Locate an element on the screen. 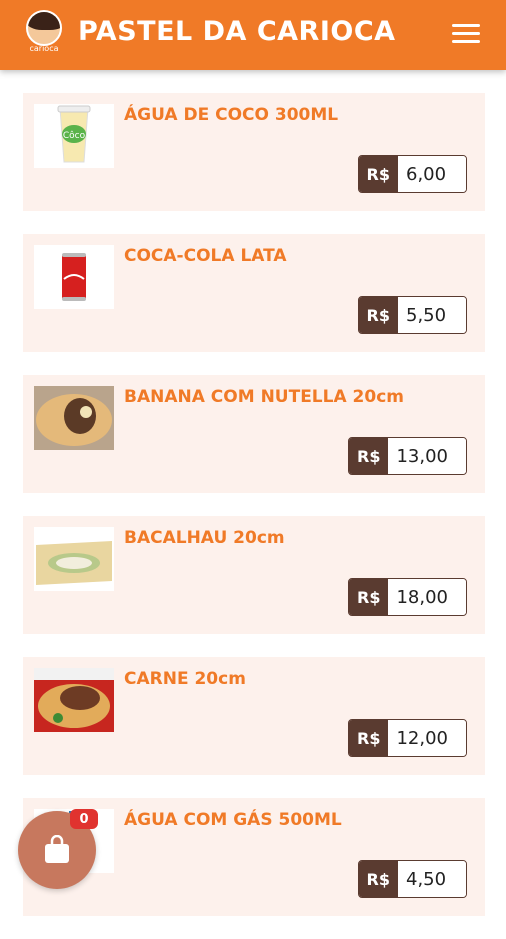  product-name: CARNE 20cm is located at coordinates (185, 679).